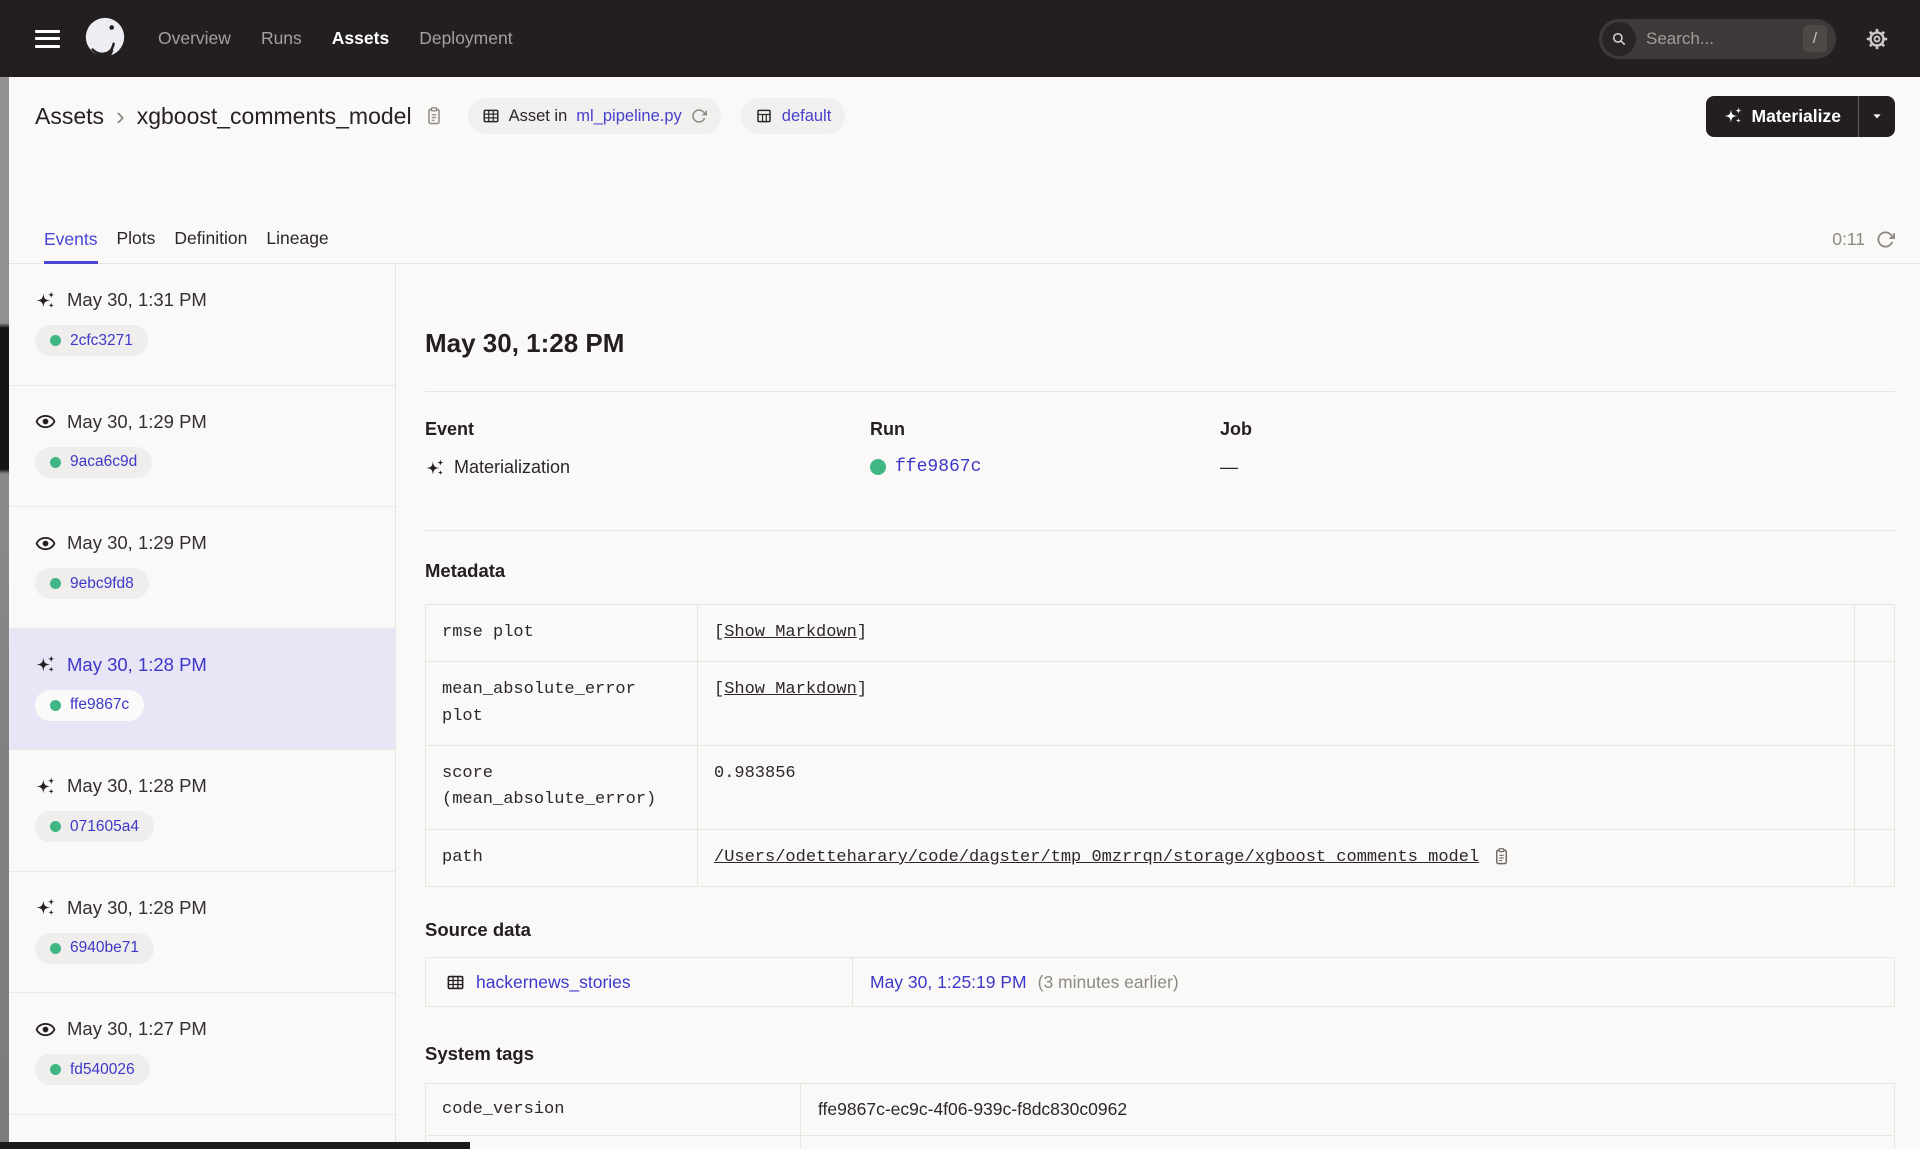  I want to click on refresh-icon, so click(1885, 239).